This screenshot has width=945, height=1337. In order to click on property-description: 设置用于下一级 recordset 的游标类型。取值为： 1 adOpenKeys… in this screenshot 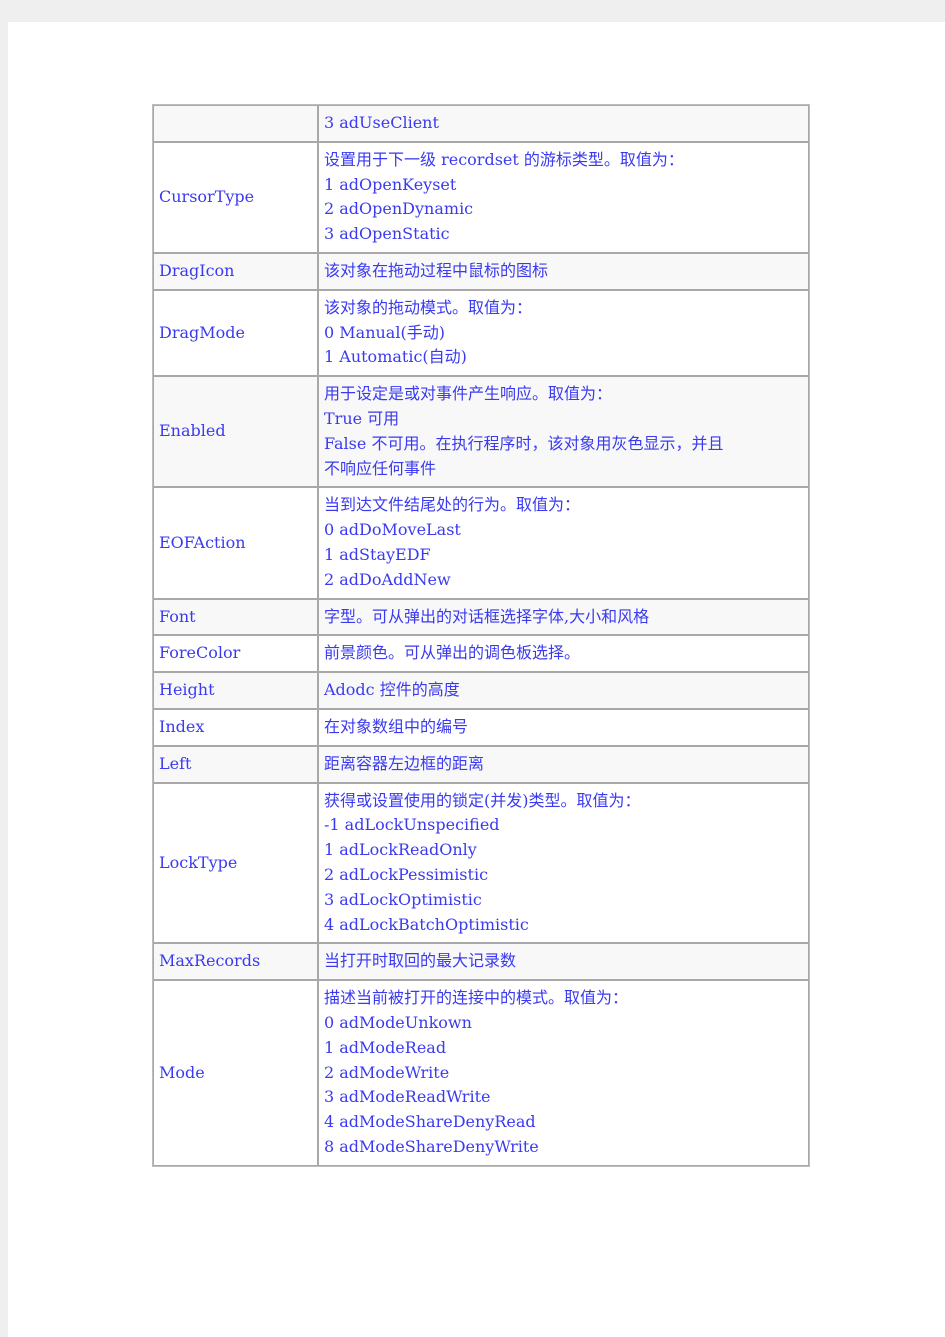, I will do `click(563, 197)`.